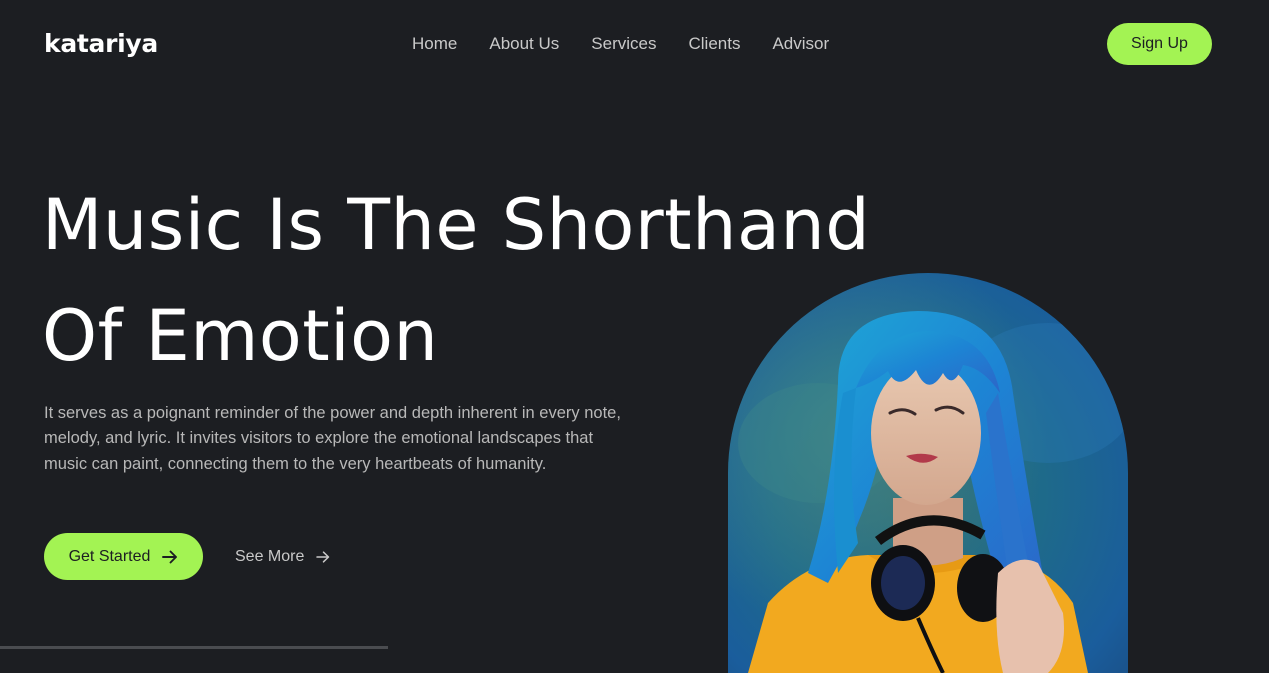  I want to click on see-more-link: See More, so click(282, 556).